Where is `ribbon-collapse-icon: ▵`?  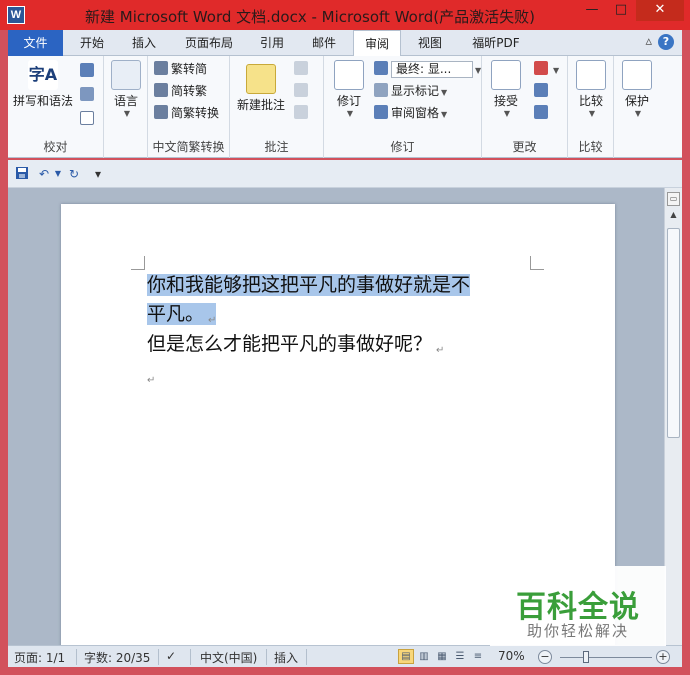
ribbon-collapse-icon: ▵ is located at coordinates (648, 41).